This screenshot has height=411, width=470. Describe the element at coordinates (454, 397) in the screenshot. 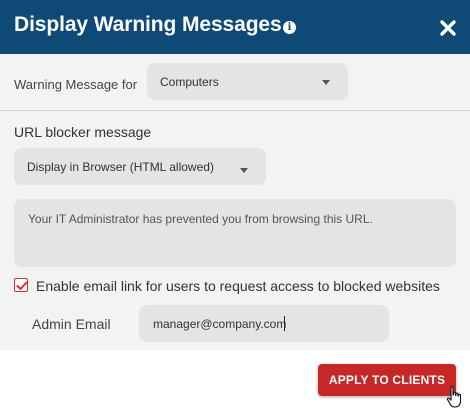

I see `hand-pointer-cursor-icon` at that location.